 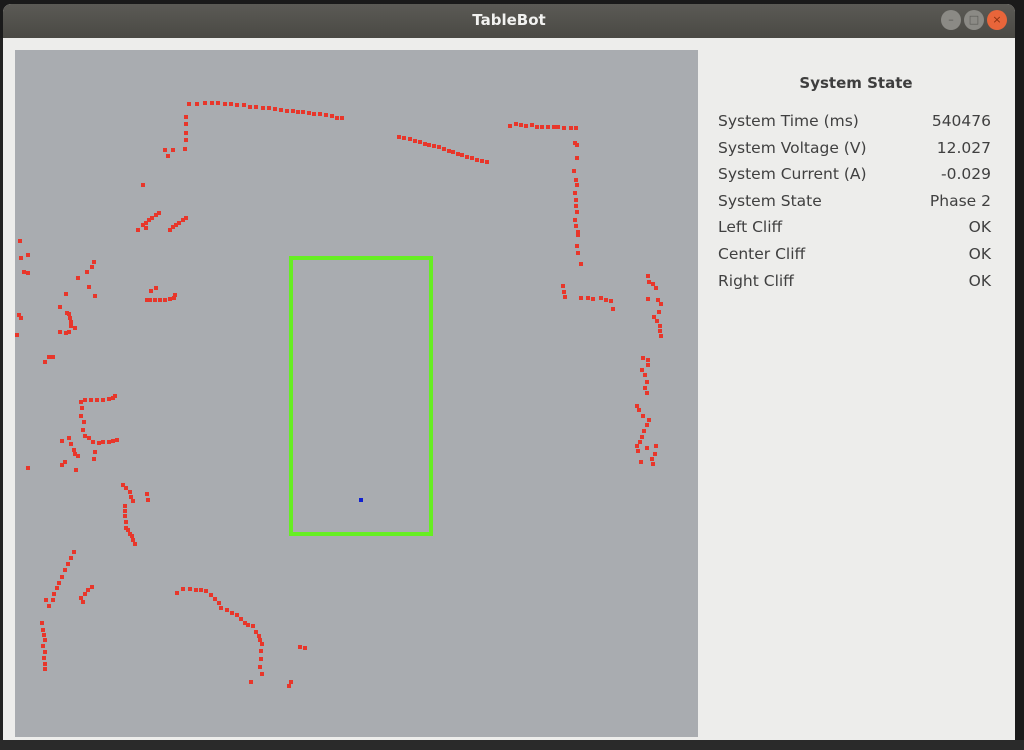 What do you see at coordinates (854, 257) in the screenshot?
I see `state-row: Center Cliff OK` at bounding box center [854, 257].